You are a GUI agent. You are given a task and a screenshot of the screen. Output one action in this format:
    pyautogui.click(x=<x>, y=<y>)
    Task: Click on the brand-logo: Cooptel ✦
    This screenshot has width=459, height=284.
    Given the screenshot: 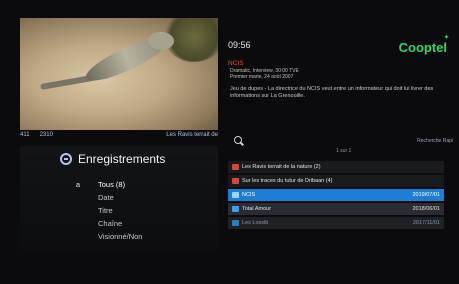 What is the action you would take?
    pyautogui.click(x=423, y=45)
    